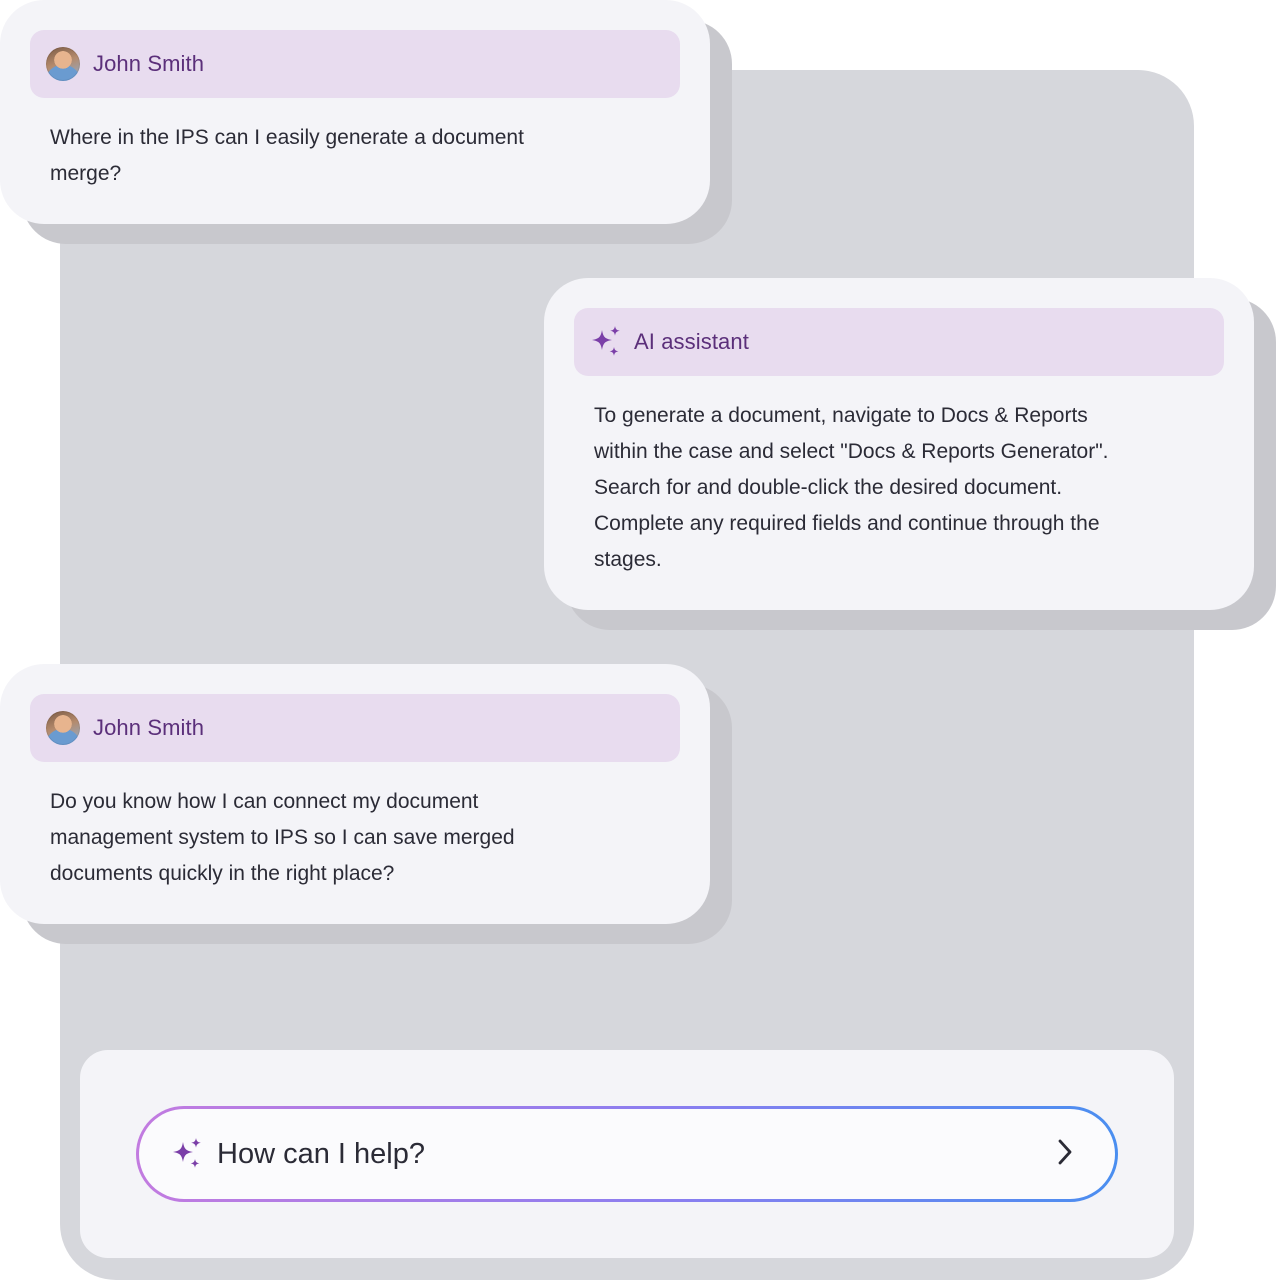  I want to click on chat-input-container, so click(627, 1154).